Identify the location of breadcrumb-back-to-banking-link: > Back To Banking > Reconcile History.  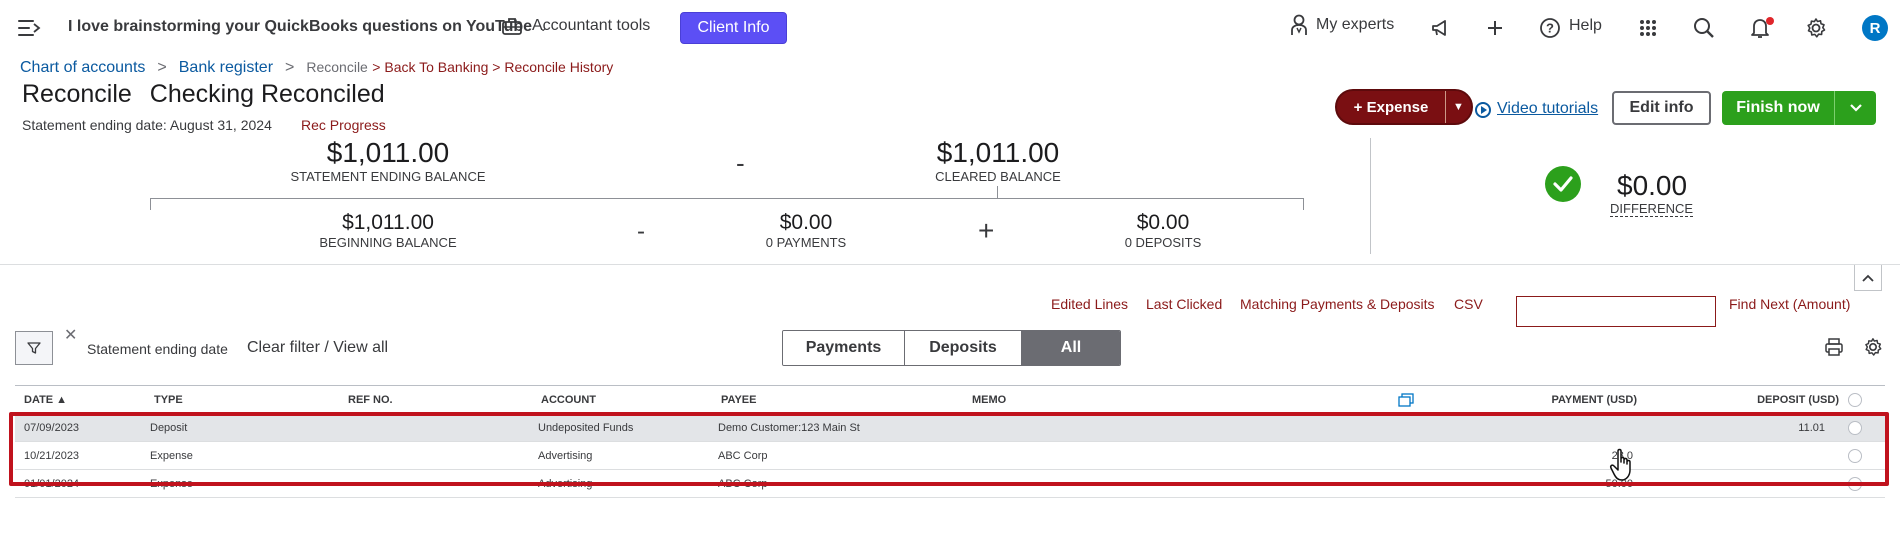
(492, 67).